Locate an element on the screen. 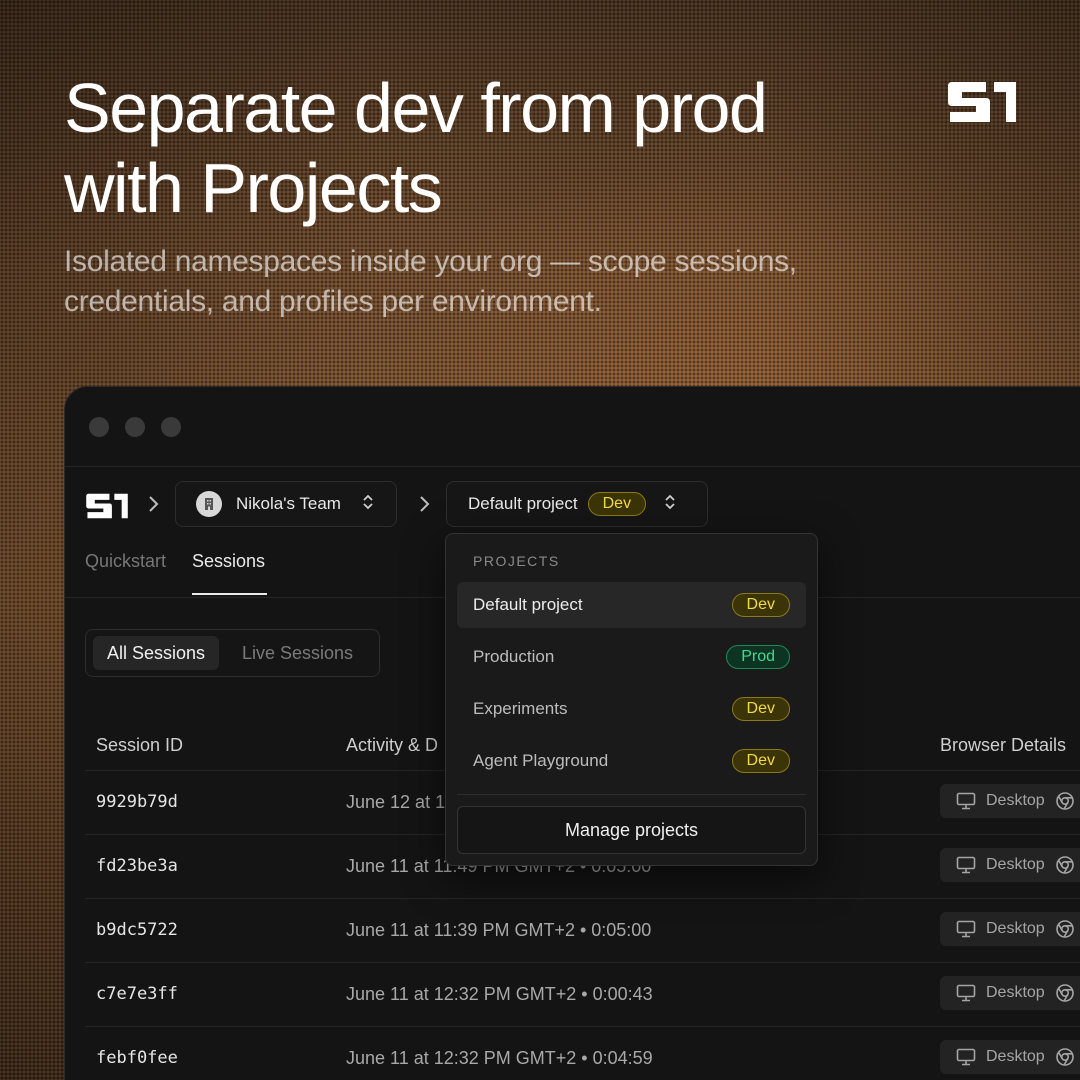 This screenshot has width=1080, height=1080. session-id-cell: fd23be3a is located at coordinates (137, 866).